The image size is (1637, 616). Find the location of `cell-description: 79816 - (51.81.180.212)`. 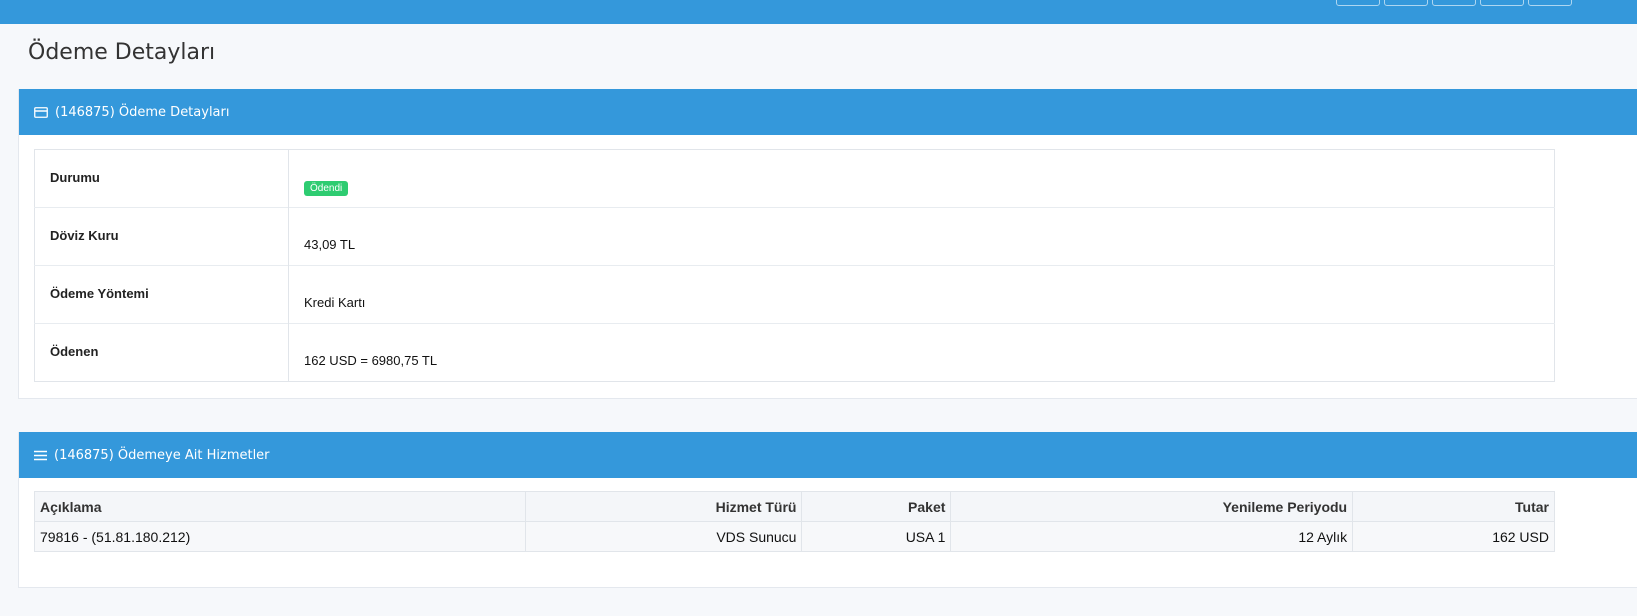

cell-description: 79816 - (51.81.180.212) is located at coordinates (280, 536).